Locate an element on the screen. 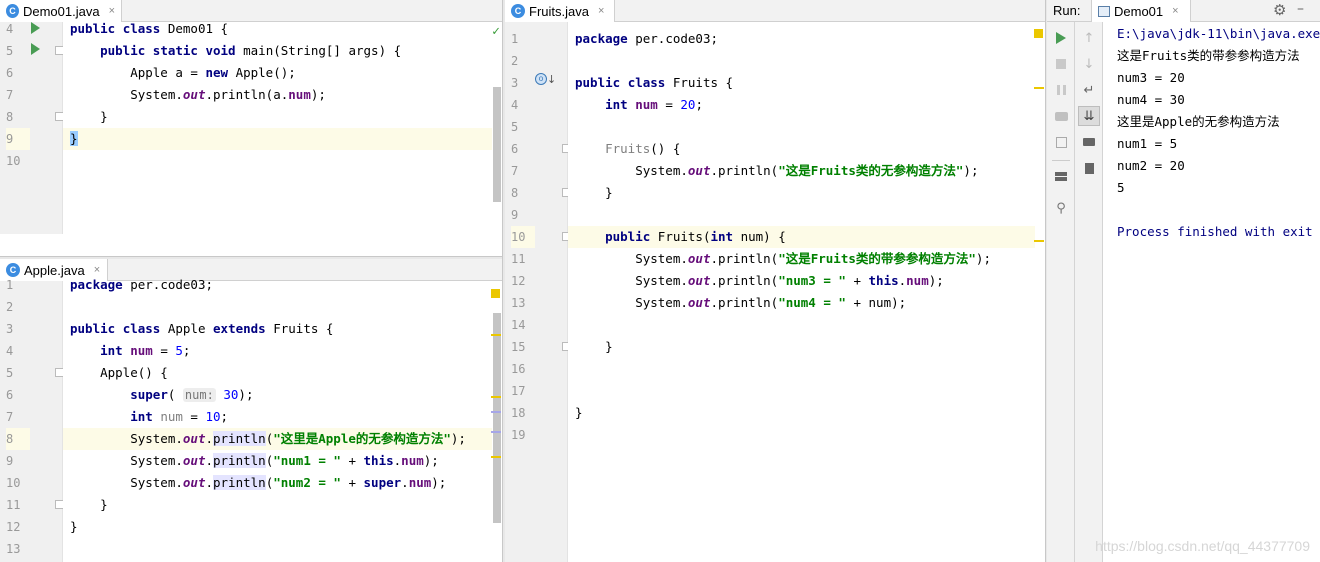 This screenshot has width=1320, height=562. soft-wrap-icon: ↵ is located at coordinates (1089, 90).